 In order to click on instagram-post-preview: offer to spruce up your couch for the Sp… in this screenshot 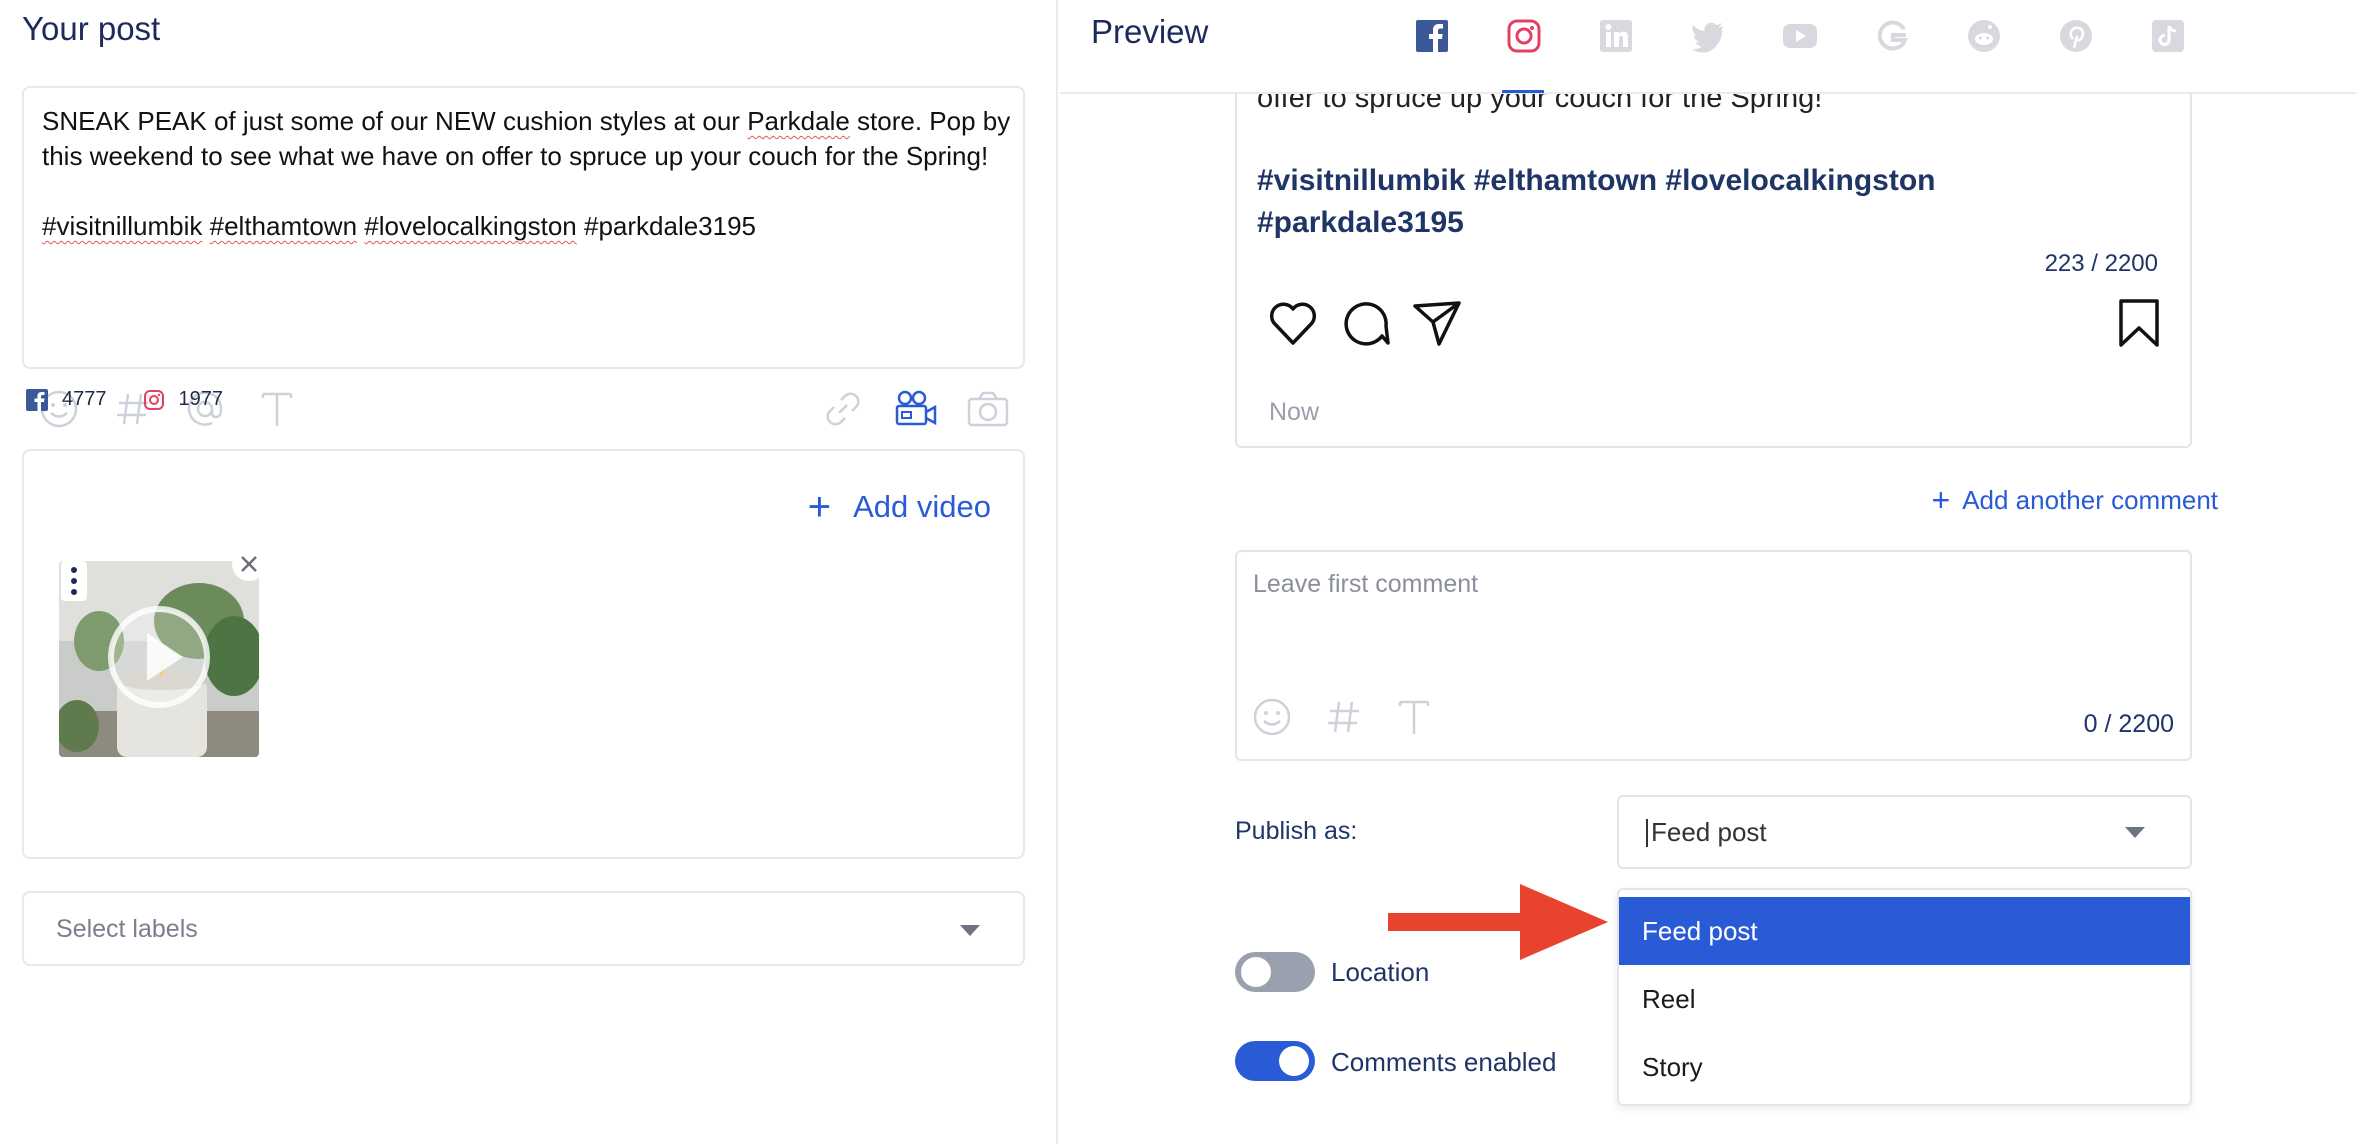, I will do `click(1713, 244)`.